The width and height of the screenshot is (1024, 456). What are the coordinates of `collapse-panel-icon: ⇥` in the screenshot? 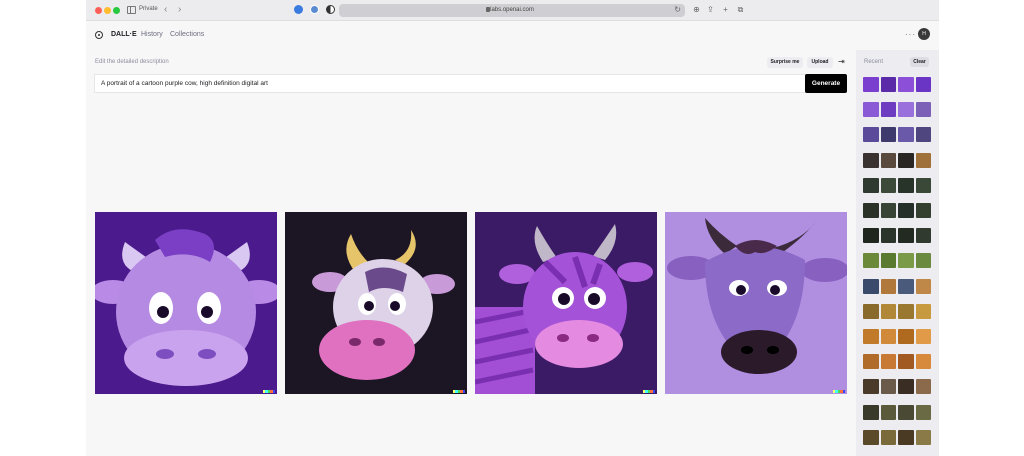 It's located at (841, 61).